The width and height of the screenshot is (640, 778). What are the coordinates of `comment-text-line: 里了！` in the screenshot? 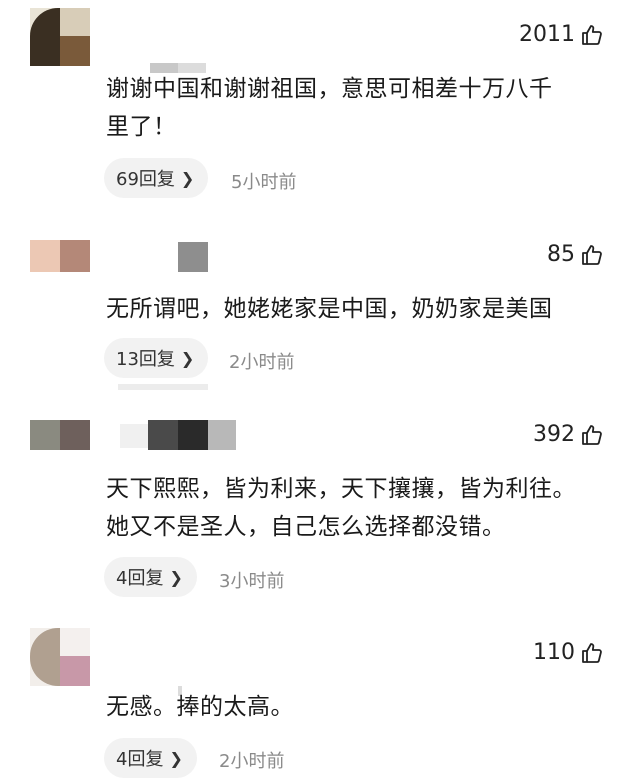 It's located at (141, 127).